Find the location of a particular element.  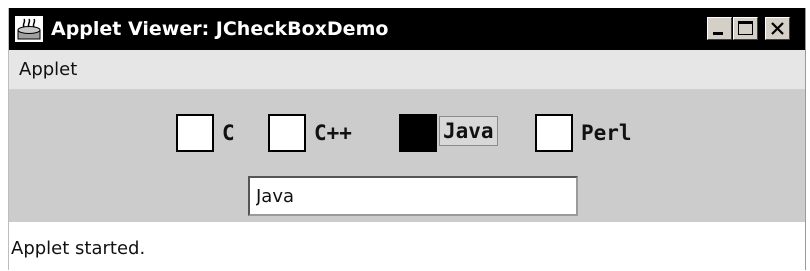

close-button is located at coordinates (777, 28).